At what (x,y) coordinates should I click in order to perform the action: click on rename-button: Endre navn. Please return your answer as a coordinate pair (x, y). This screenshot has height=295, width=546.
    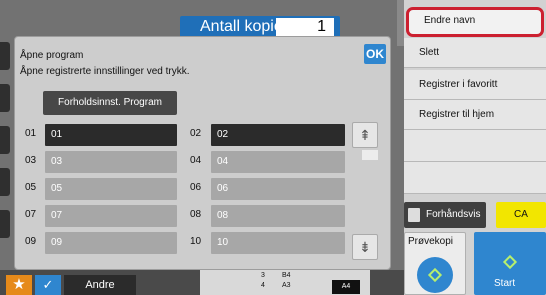
    Looking at the image, I should click on (475, 22).